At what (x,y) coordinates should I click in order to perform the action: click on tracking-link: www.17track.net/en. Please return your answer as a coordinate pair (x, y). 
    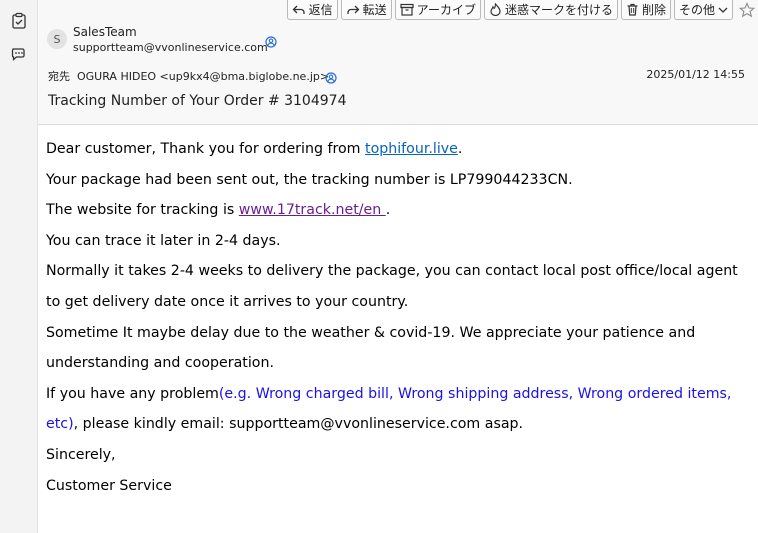
    Looking at the image, I should click on (312, 210).